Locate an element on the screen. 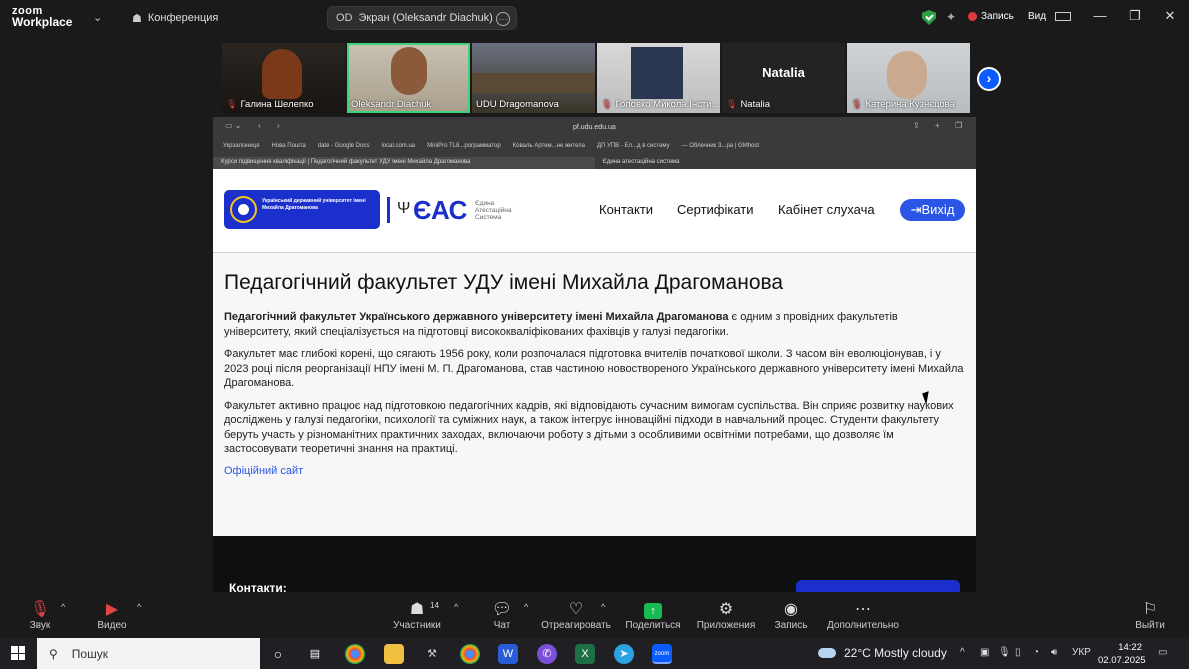  bookmark-item: local.com.ua is located at coordinates (398, 146).